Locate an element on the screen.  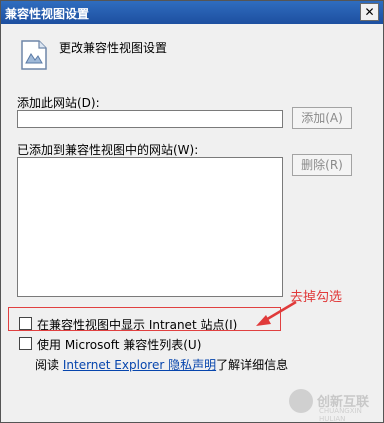
annotation-arrow-icon is located at coordinates (276, 313).